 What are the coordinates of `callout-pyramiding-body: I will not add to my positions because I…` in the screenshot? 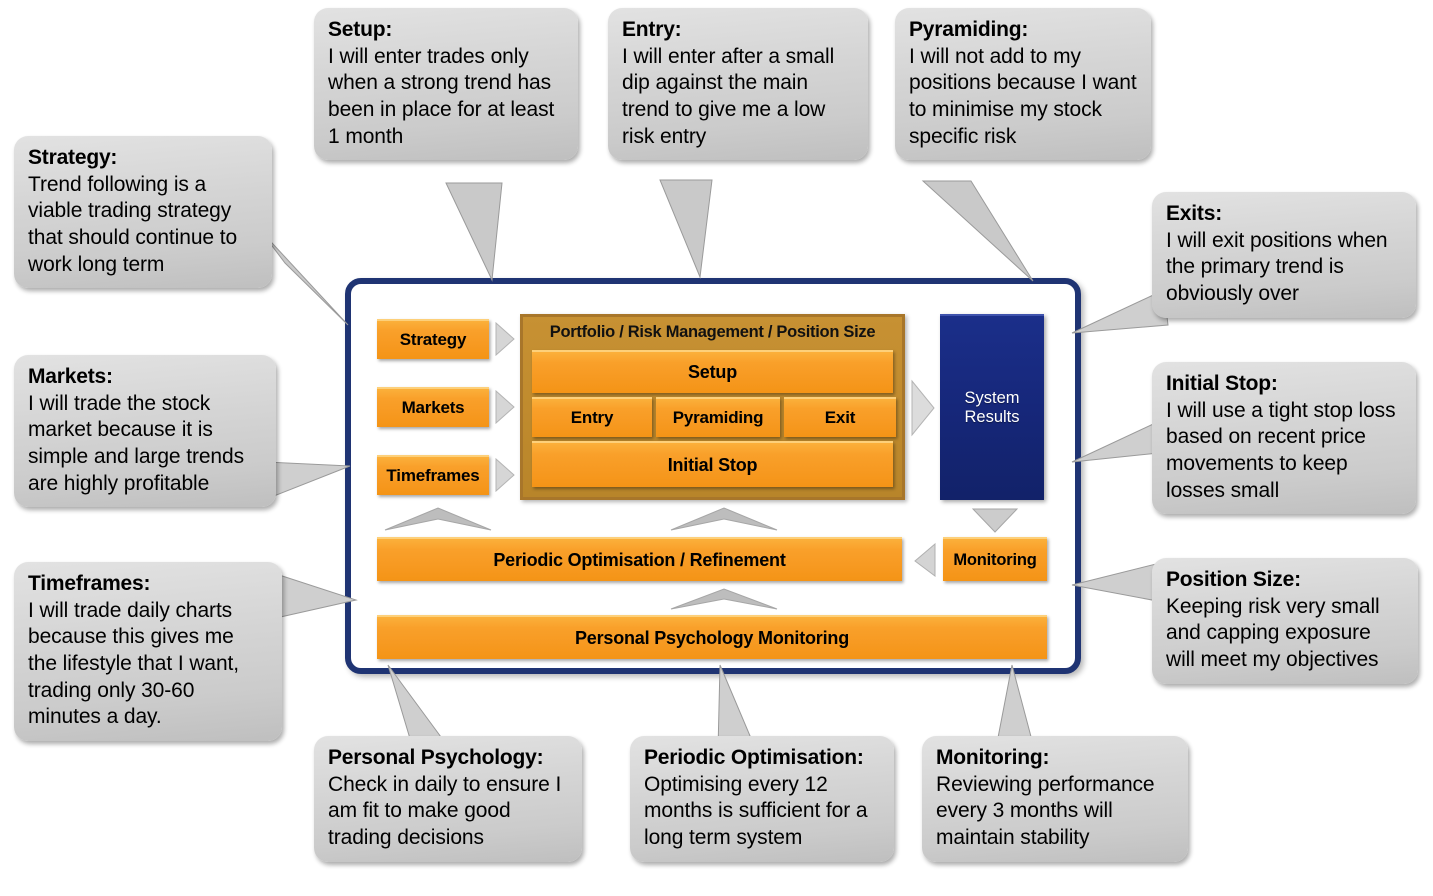 It's located at (1023, 96).